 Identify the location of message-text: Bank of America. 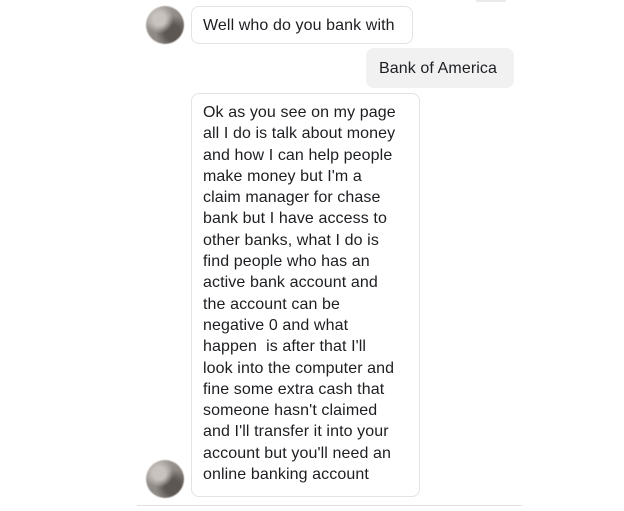
(438, 68).